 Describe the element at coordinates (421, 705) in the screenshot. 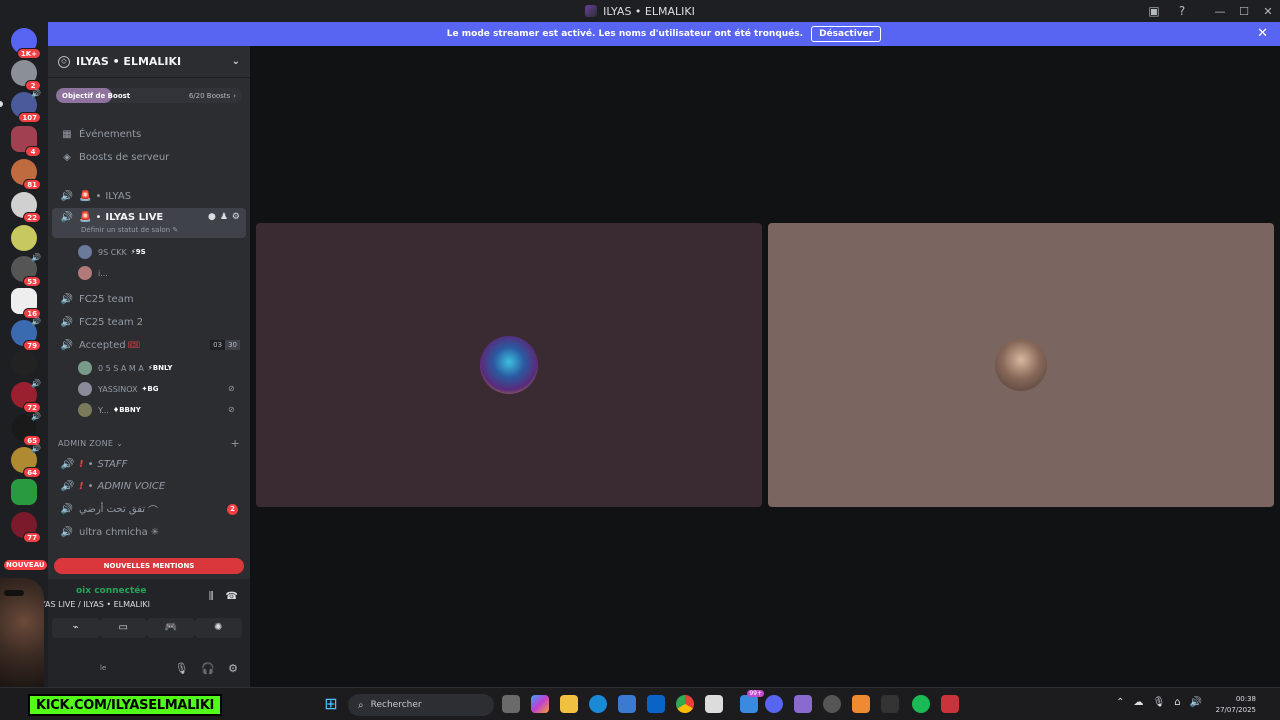

I see `taskbar-search: ⌕ Rechercher` at that location.